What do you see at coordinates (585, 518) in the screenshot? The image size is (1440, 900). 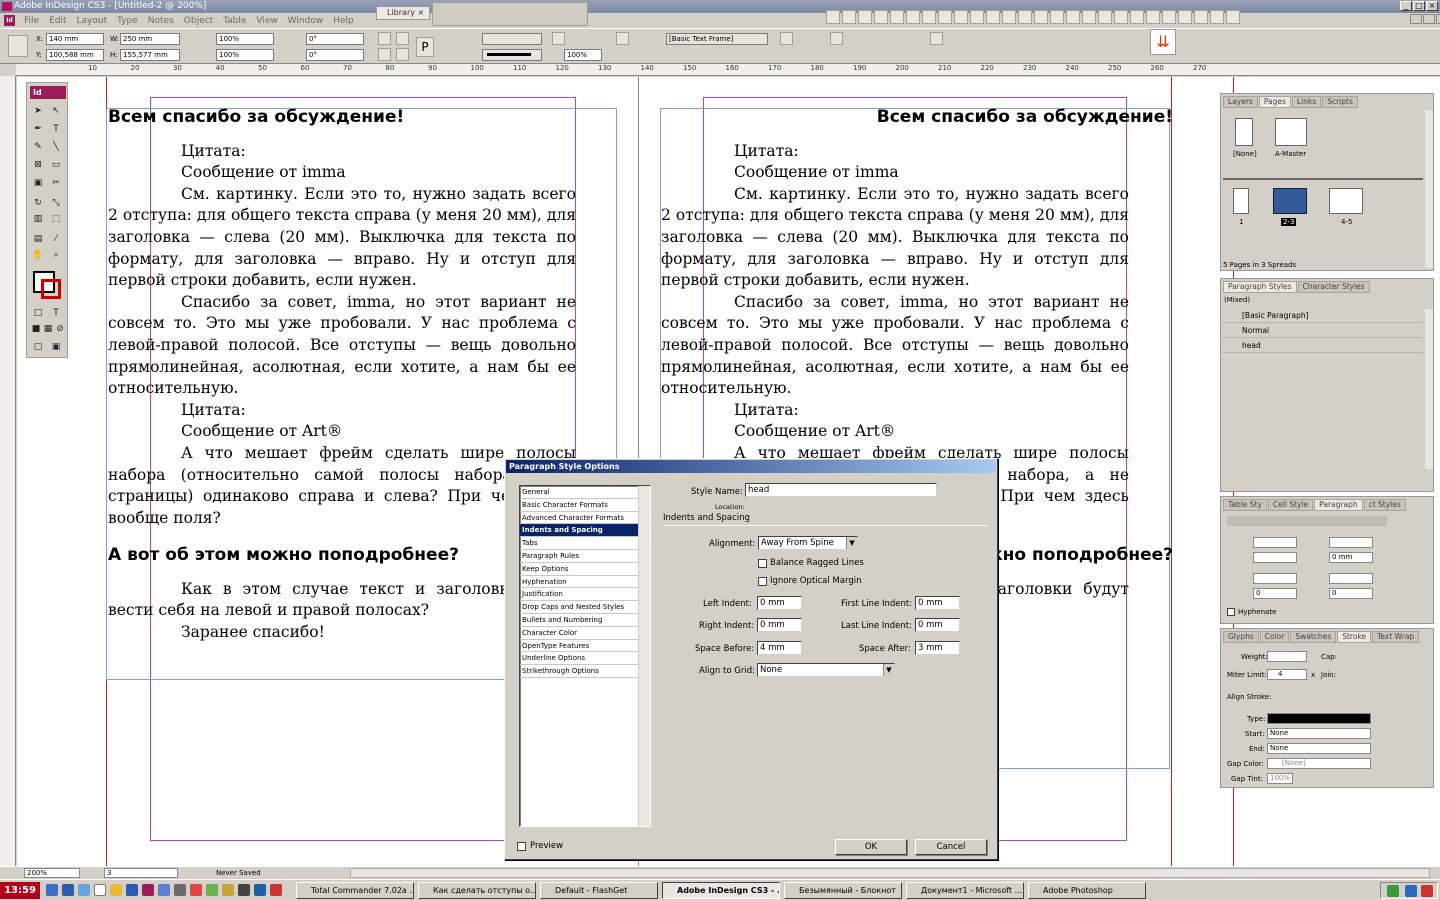 I see `category-item: Advanced Character Formats` at bounding box center [585, 518].